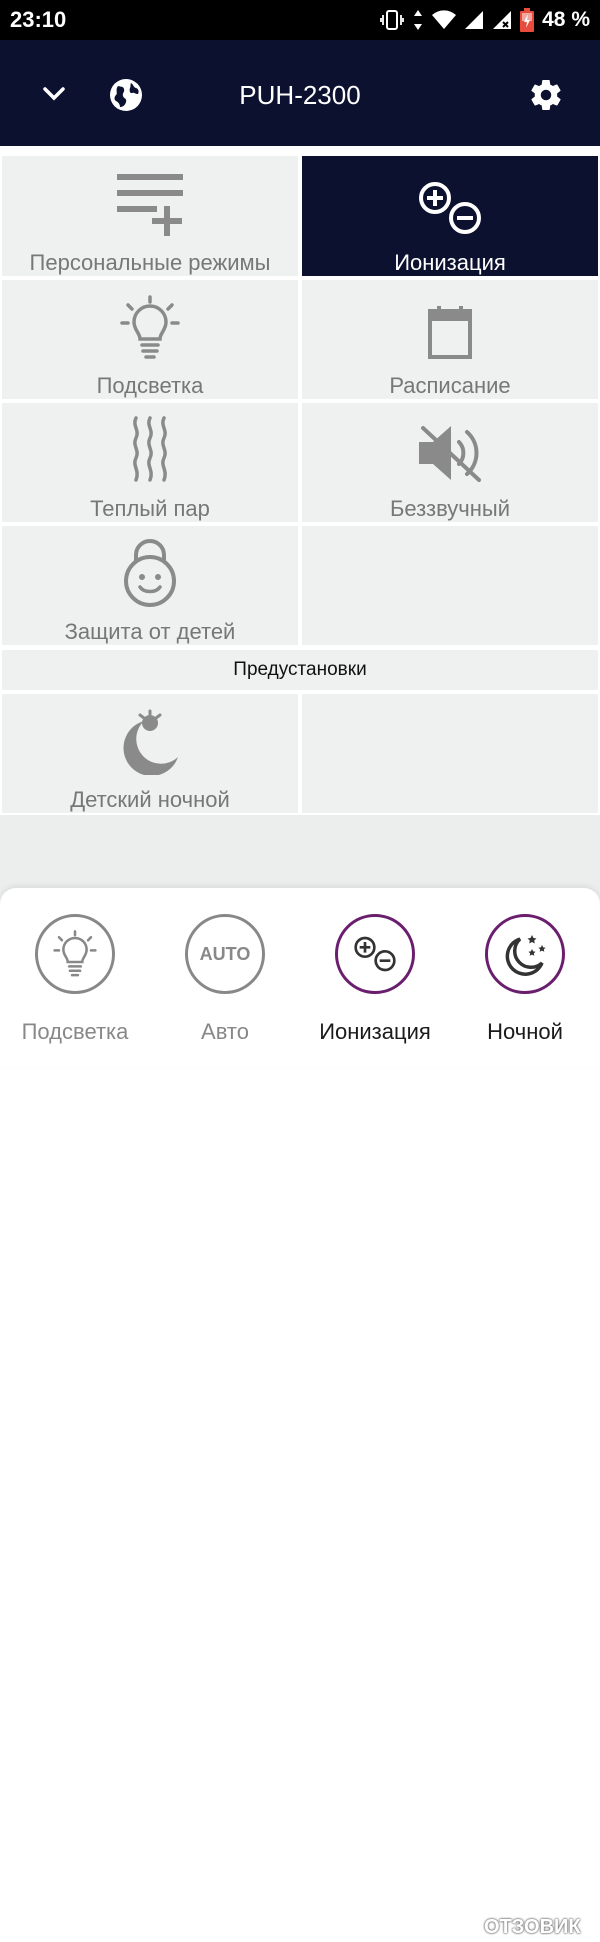 The width and height of the screenshot is (600, 1942). Describe the element at coordinates (150, 573) in the screenshot. I see `child-lock-icon` at that location.